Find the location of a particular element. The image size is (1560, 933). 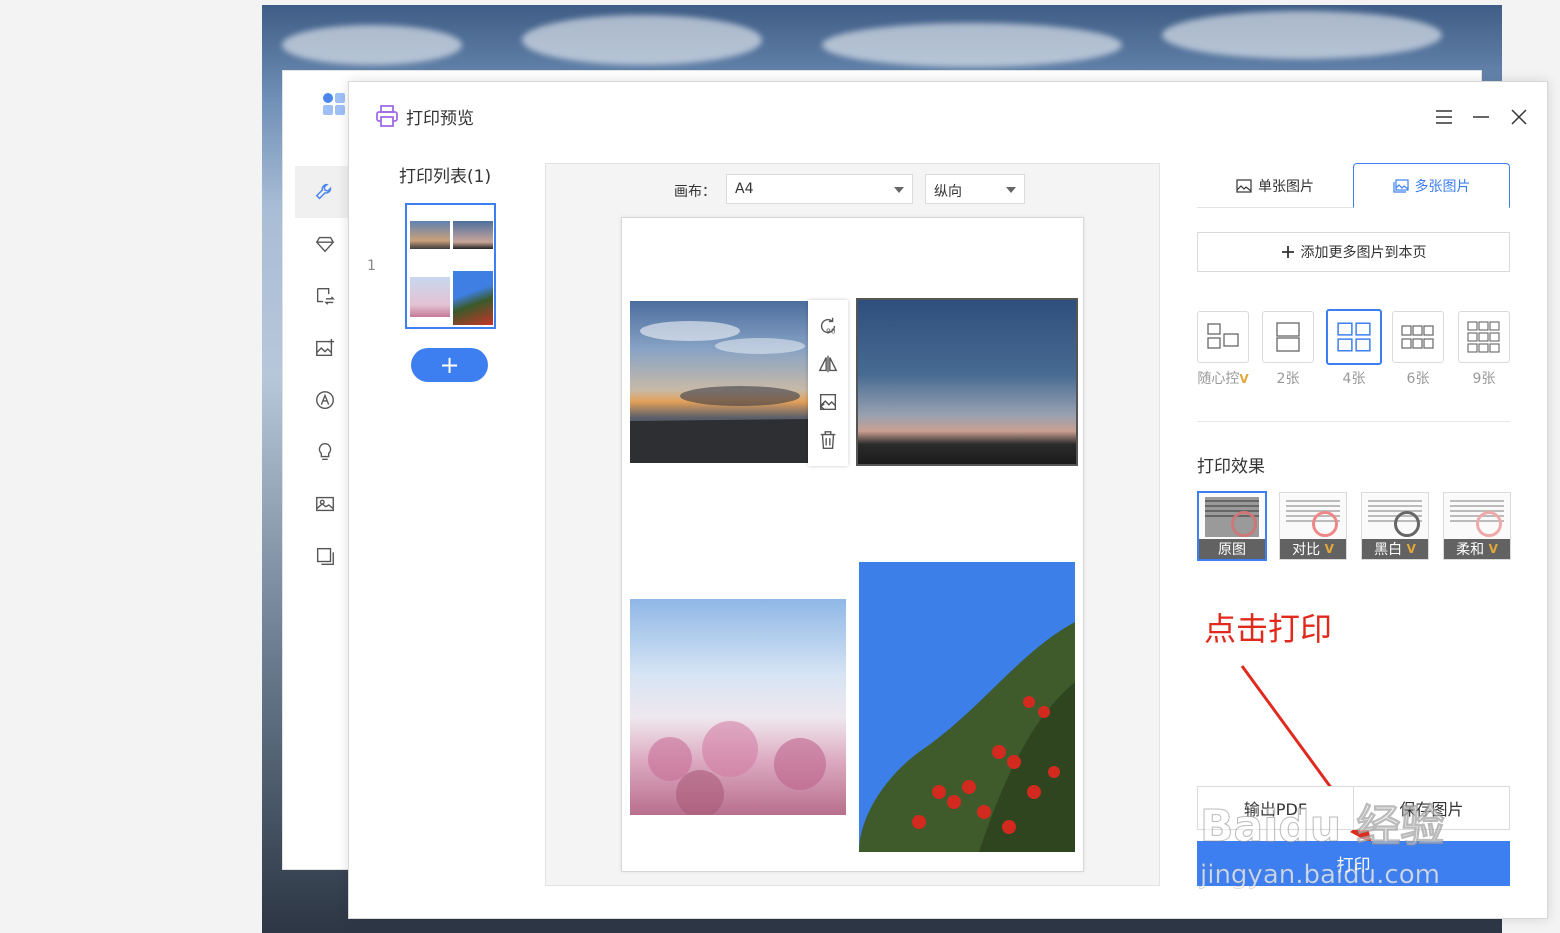

menu-button is located at coordinates (1444, 117).